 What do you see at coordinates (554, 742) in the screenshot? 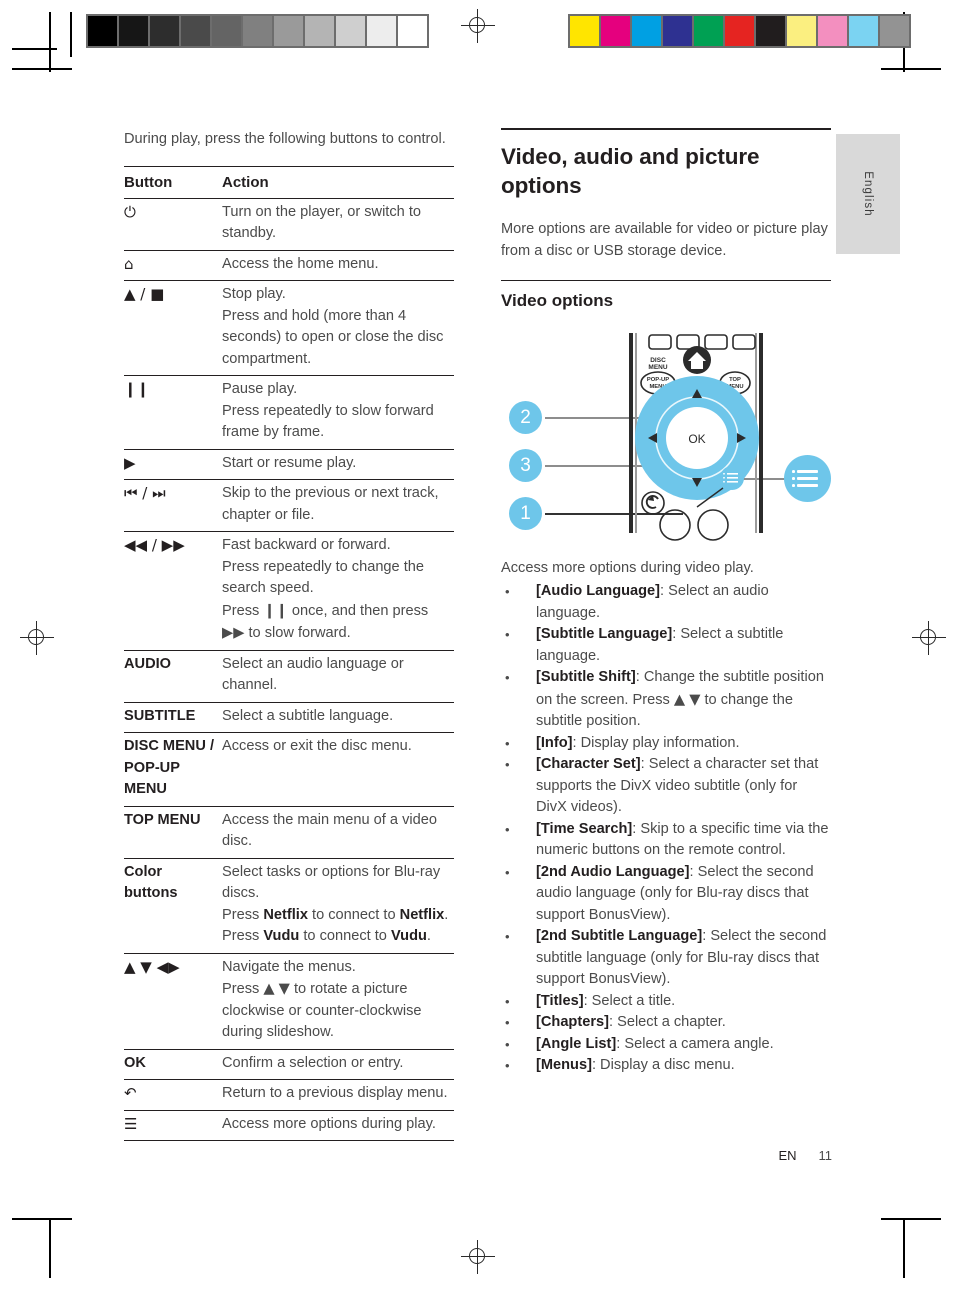
I see `list-item-term: [Info]` at bounding box center [554, 742].